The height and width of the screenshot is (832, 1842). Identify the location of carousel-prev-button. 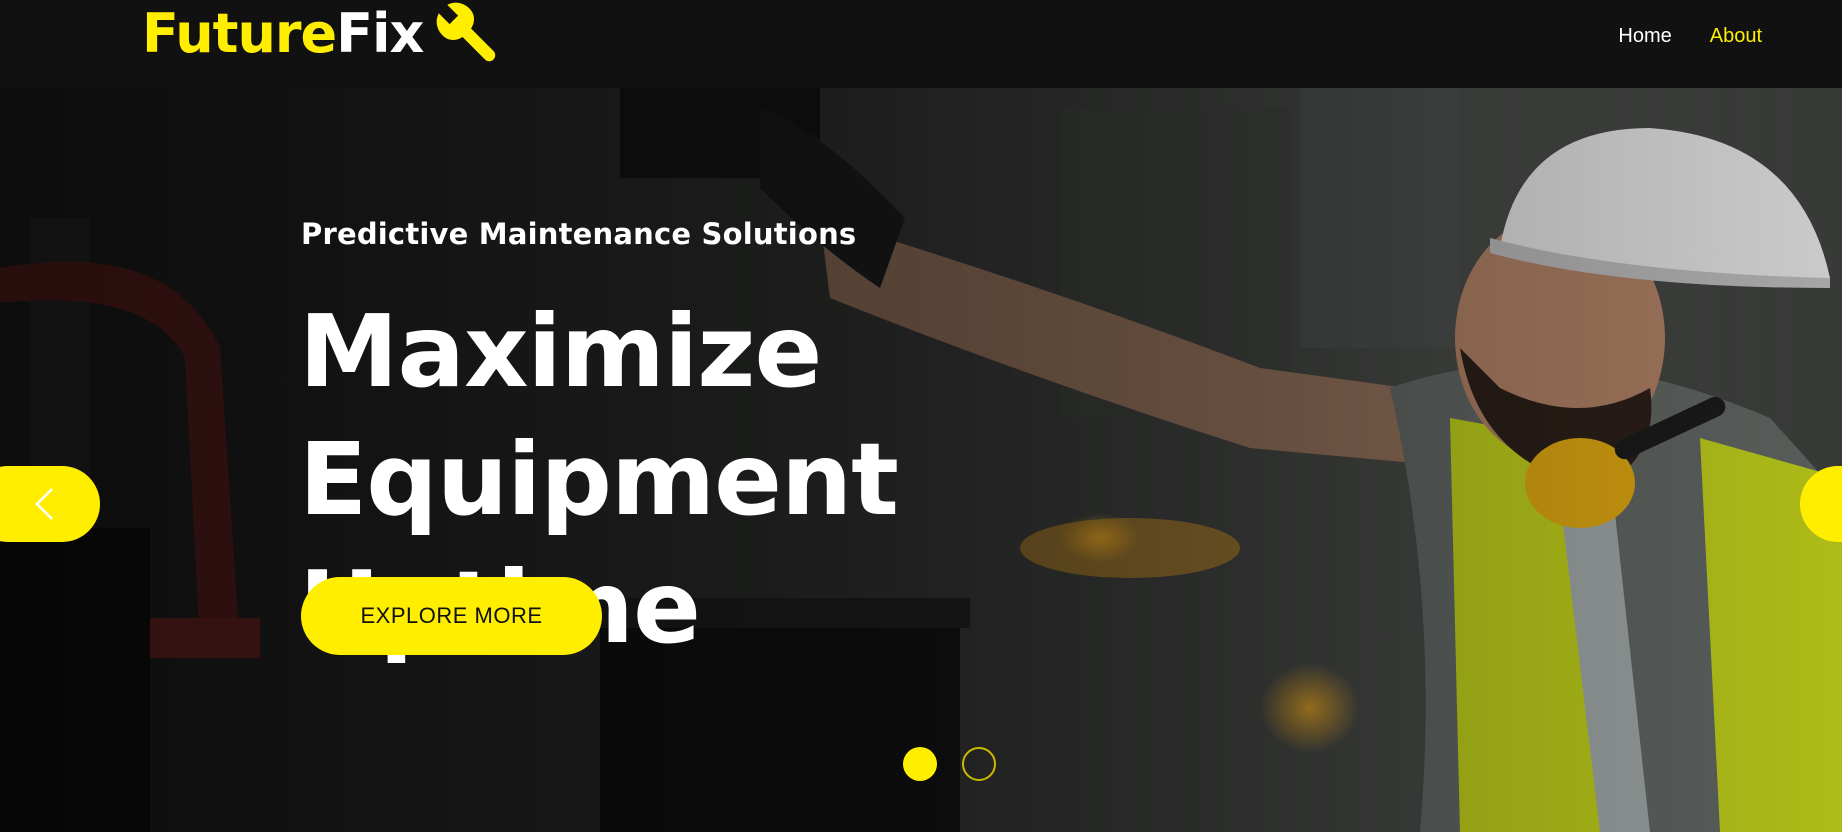
(50, 504).